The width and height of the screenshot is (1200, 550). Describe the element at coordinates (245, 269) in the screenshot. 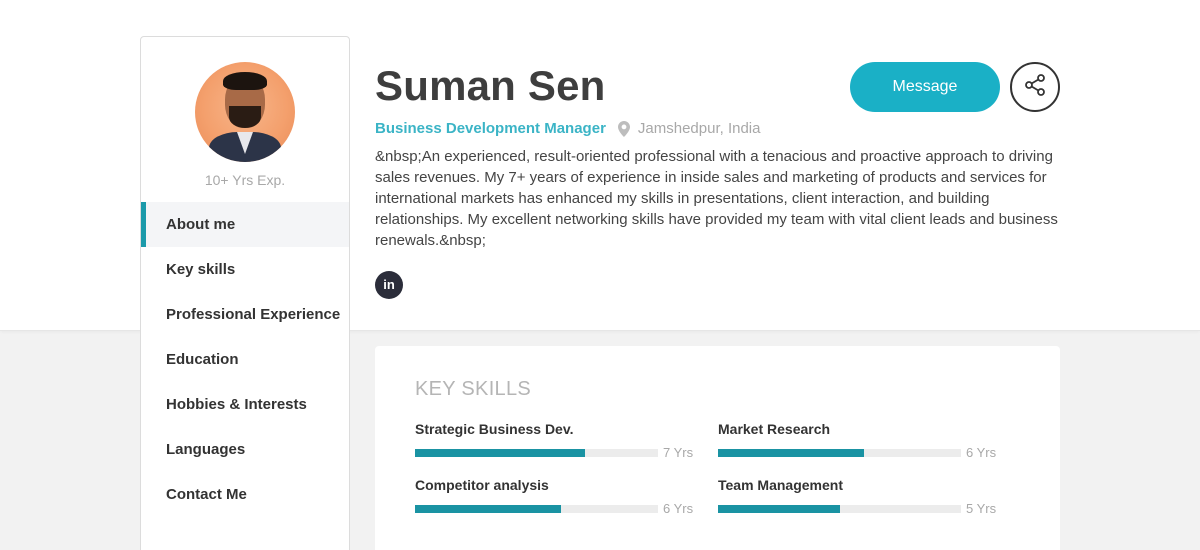

I see `sidebar-item-key-skills: Key skills` at that location.